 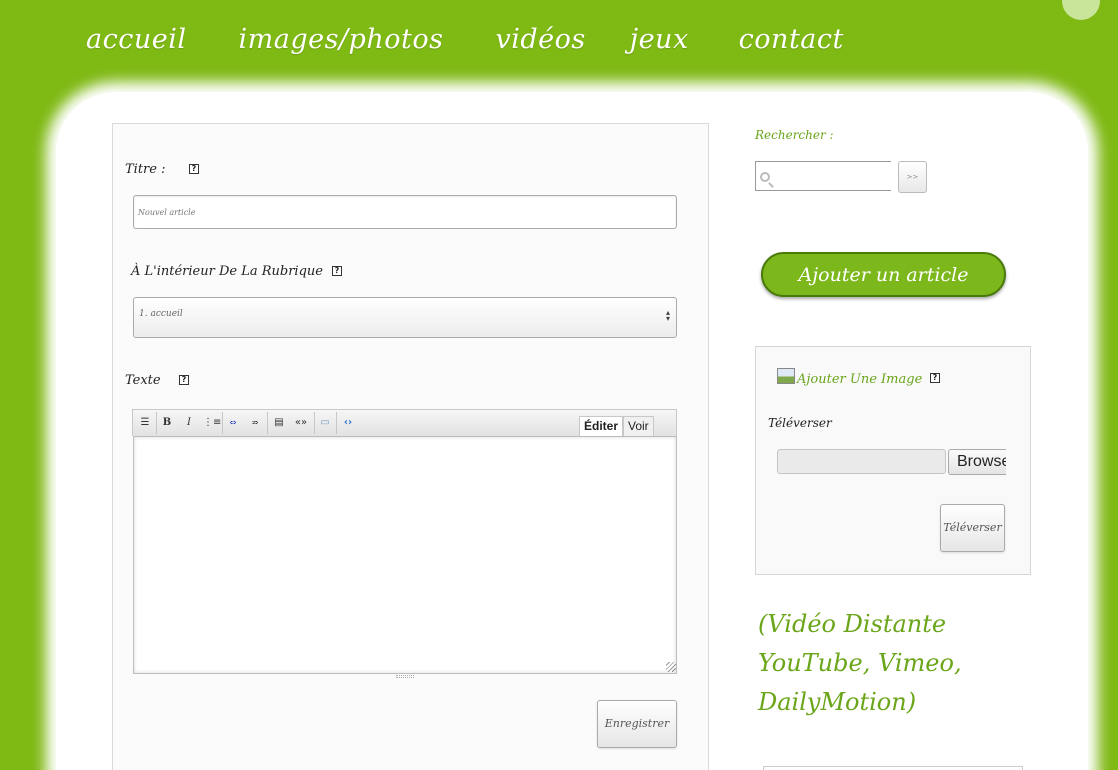 What do you see at coordinates (638, 426) in the screenshot?
I see `tab-voir: Voir` at bounding box center [638, 426].